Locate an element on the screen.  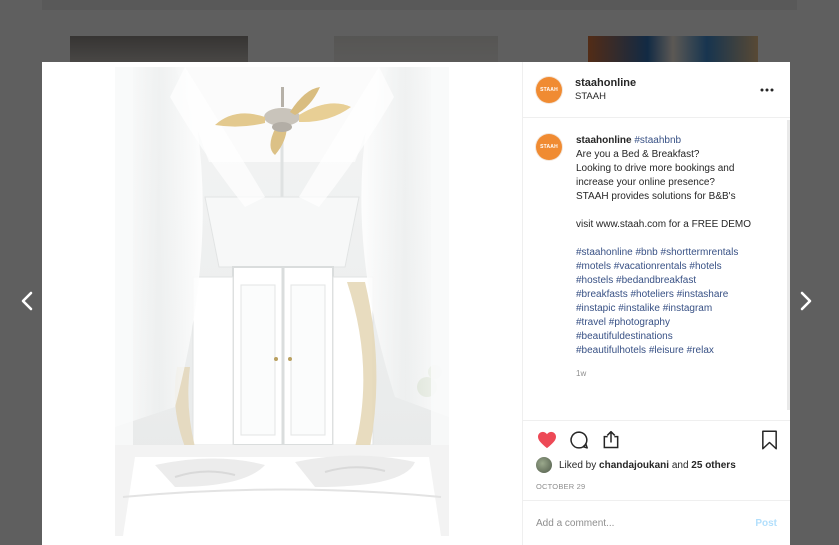
hashtag-link: #shorttermrentals is located at coordinates (700, 252).